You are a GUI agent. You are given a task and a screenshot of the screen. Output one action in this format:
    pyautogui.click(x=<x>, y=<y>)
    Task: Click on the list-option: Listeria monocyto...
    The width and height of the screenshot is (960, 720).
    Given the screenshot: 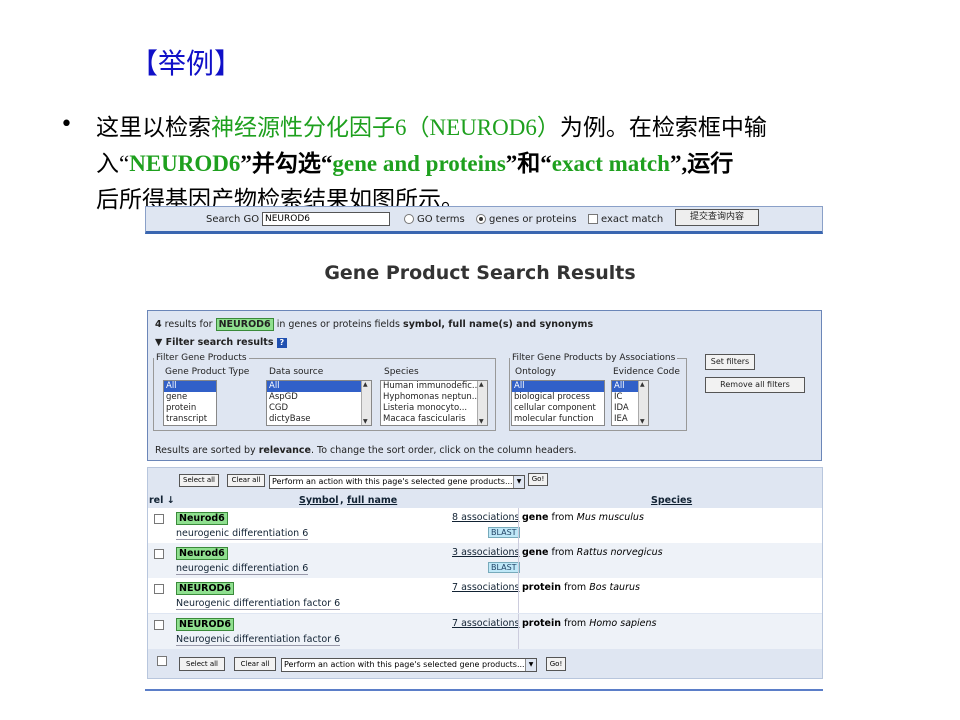 What is the action you would take?
    pyautogui.click(x=434, y=408)
    